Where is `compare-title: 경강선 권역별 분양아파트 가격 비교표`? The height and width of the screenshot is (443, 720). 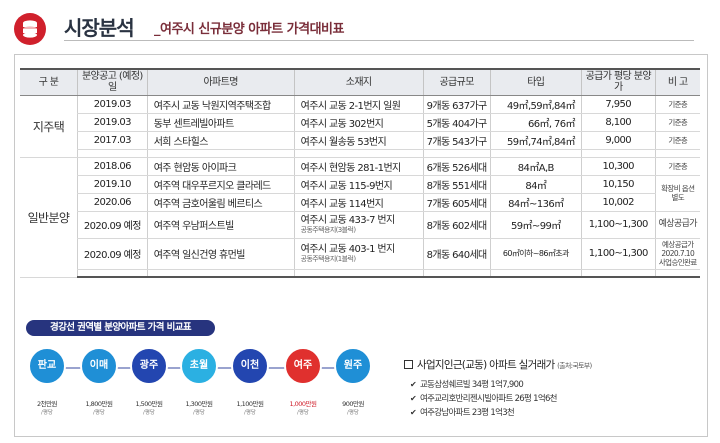 compare-title: 경강선 권역별 분양아파트 가격 비교표 is located at coordinates (120, 328).